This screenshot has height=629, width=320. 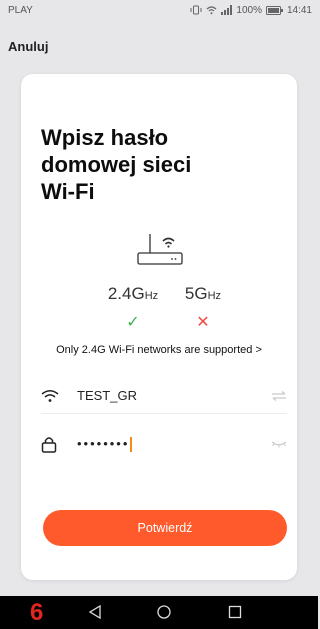 What do you see at coordinates (196, 10) in the screenshot?
I see `vibrate-icon` at bounding box center [196, 10].